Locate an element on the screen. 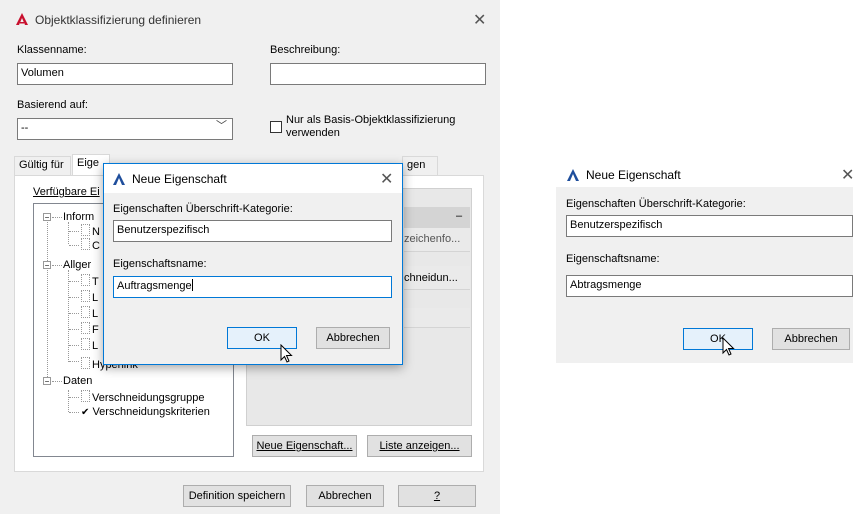 The height and width of the screenshot is (514, 853). tree-item-l1: L is located at coordinates (89, 297).